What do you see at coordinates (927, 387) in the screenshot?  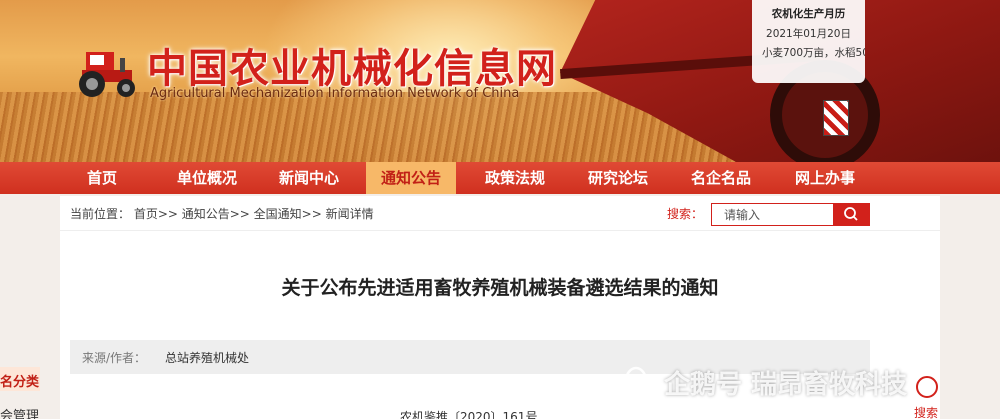 I see `float-search-icon` at bounding box center [927, 387].